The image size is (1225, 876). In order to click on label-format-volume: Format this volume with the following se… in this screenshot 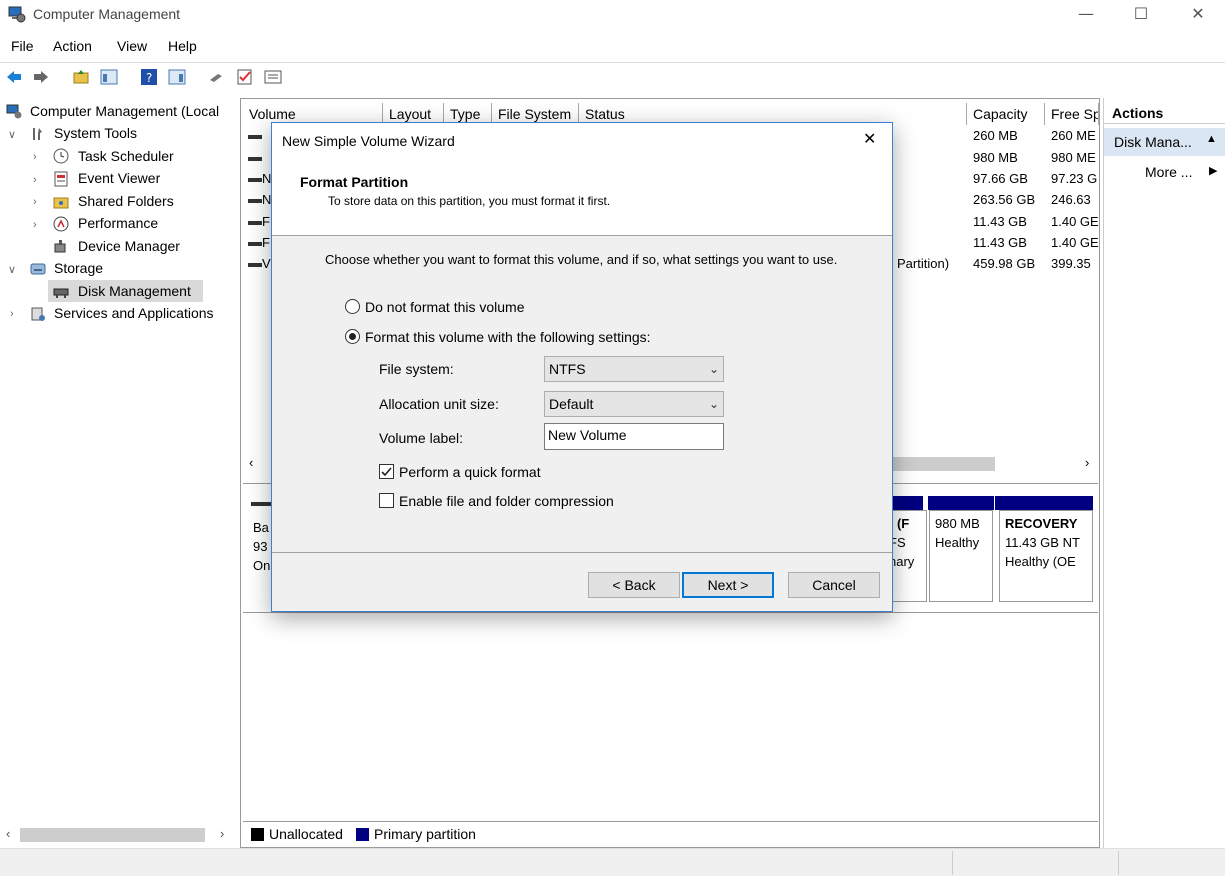, I will do `click(508, 337)`.